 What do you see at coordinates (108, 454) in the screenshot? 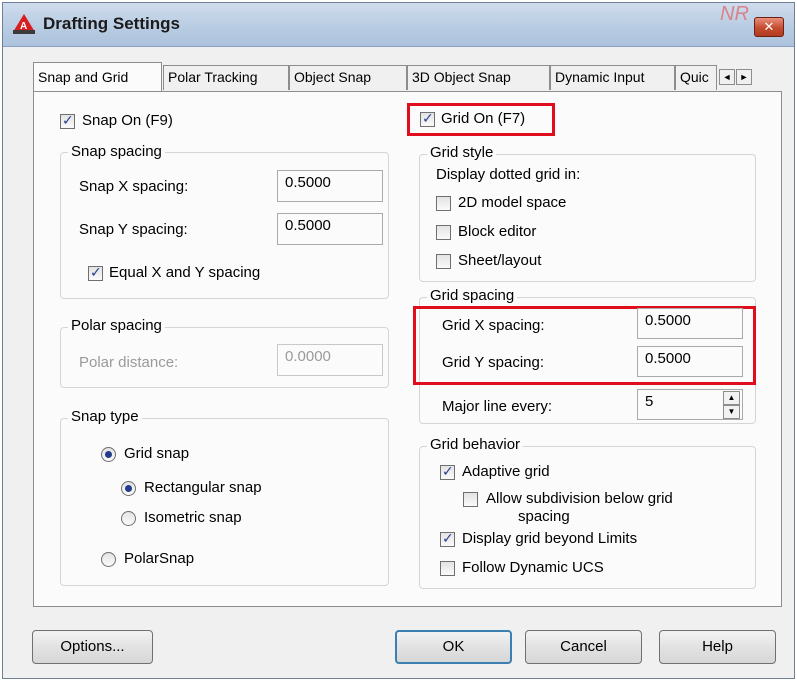
I see `grid-snap-radio` at bounding box center [108, 454].